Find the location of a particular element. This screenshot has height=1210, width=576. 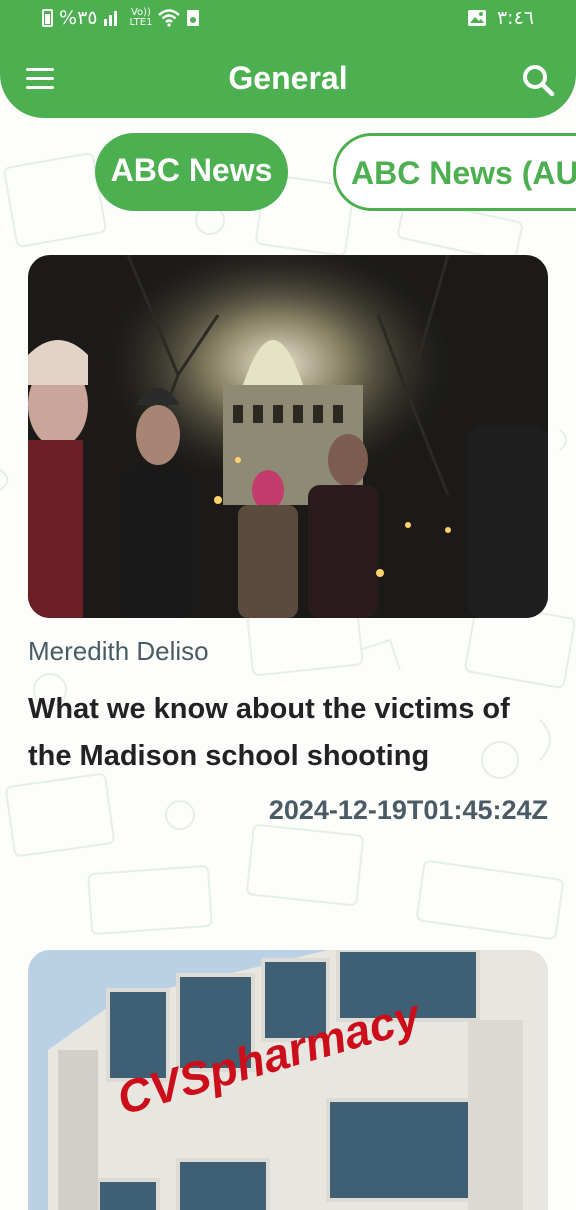

source-chip-abc-news: ABC News is located at coordinates (191, 172).